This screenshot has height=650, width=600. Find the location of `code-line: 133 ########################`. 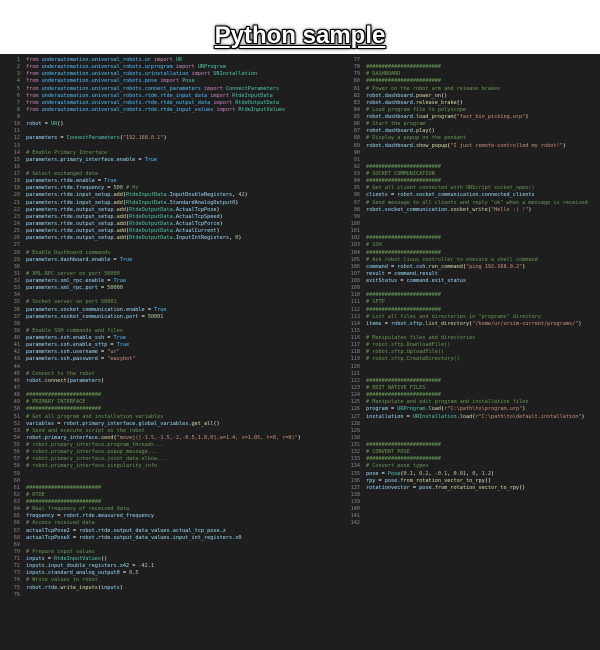

code-line: 133 ######################## is located at coordinates (470, 459).